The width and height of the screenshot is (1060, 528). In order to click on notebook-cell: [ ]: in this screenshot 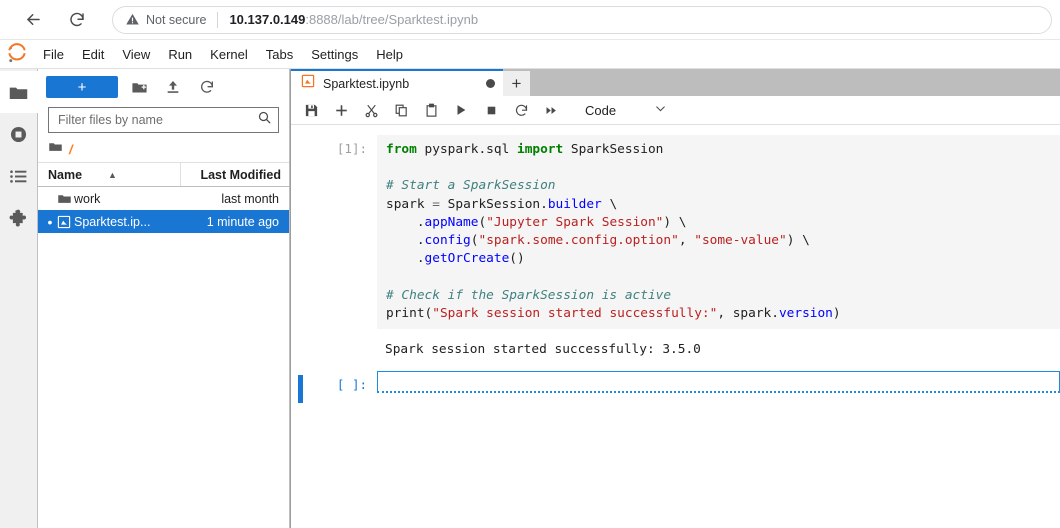, I will do `click(675, 387)`.